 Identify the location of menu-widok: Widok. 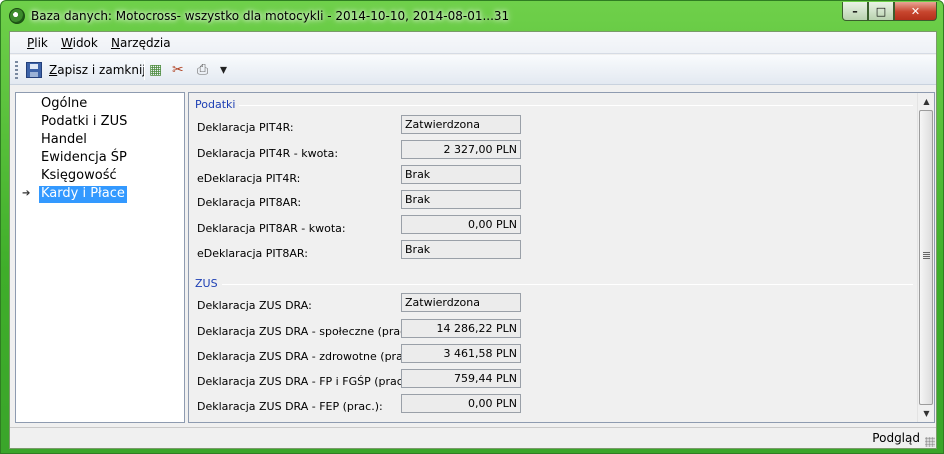
(79, 43).